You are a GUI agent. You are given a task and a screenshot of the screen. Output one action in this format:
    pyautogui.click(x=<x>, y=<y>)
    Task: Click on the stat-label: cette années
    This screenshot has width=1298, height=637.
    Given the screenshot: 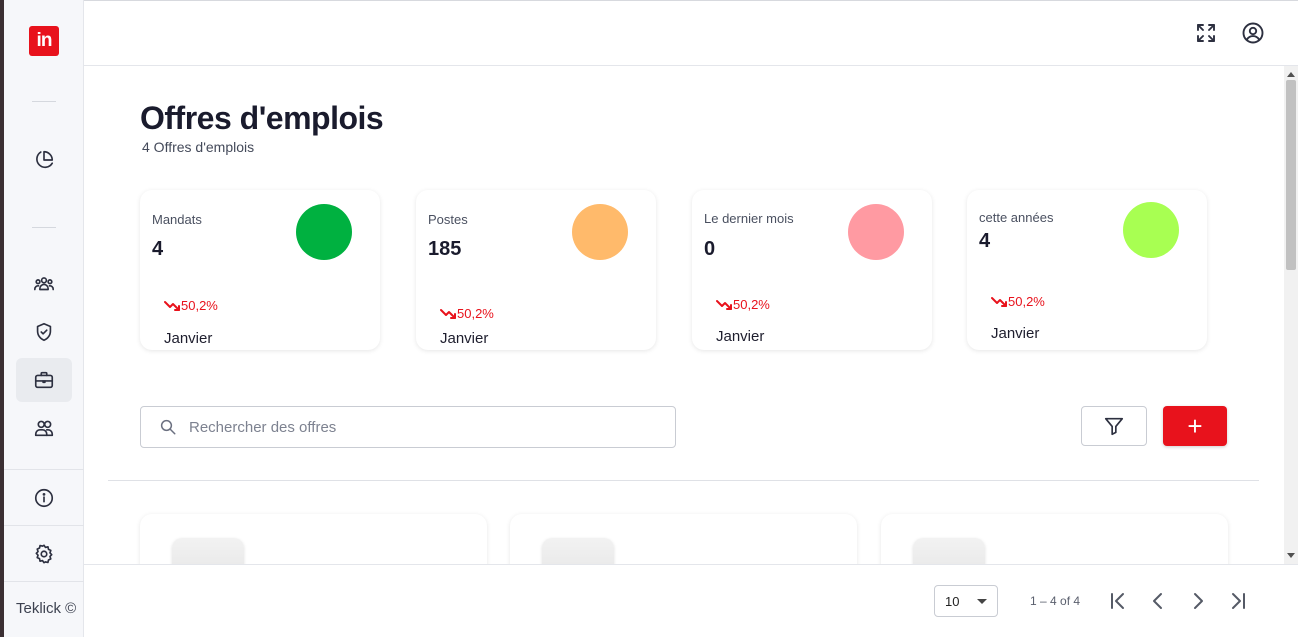 What is the action you would take?
    pyautogui.click(x=1016, y=217)
    